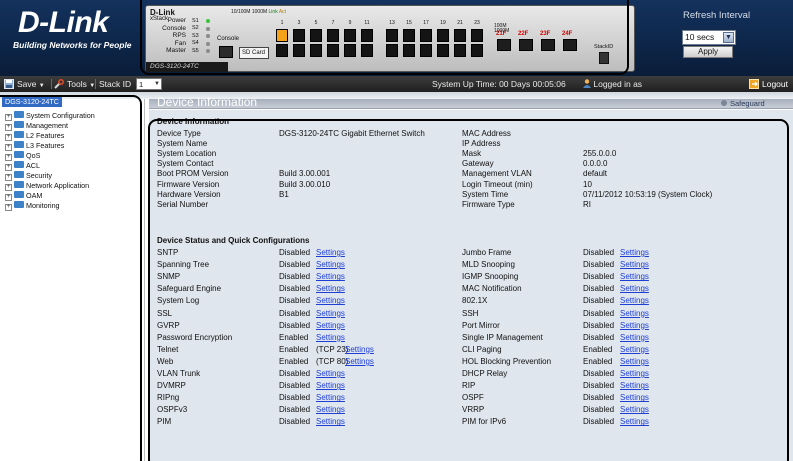 The height and width of the screenshot is (461, 793). What do you see at coordinates (72, 45) in the screenshot?
I see `brand-tagline: Building Networks for People` at bounding box center [72, 45].